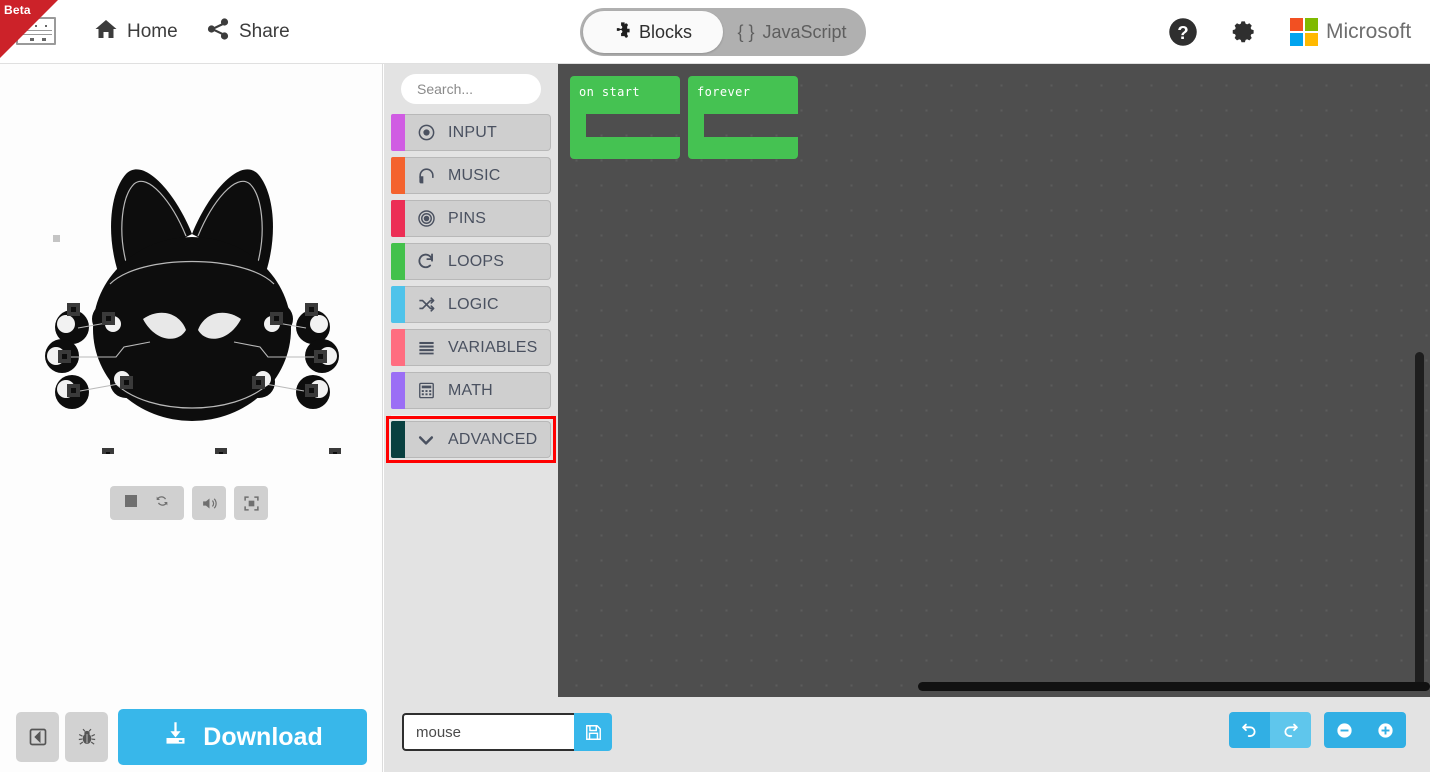 The image size is (1430, 772). I want to click on concentric-circles-icon, so click(426, 219).